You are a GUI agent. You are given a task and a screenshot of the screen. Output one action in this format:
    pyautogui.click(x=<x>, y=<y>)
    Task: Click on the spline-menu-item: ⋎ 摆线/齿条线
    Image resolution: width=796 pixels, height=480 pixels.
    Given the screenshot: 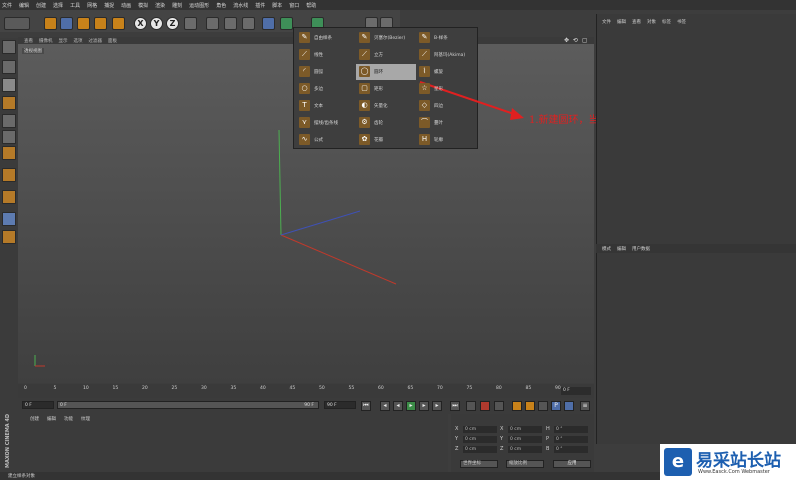 What is the action you would take?
    pyautogui.click(x=326, y=123)
    